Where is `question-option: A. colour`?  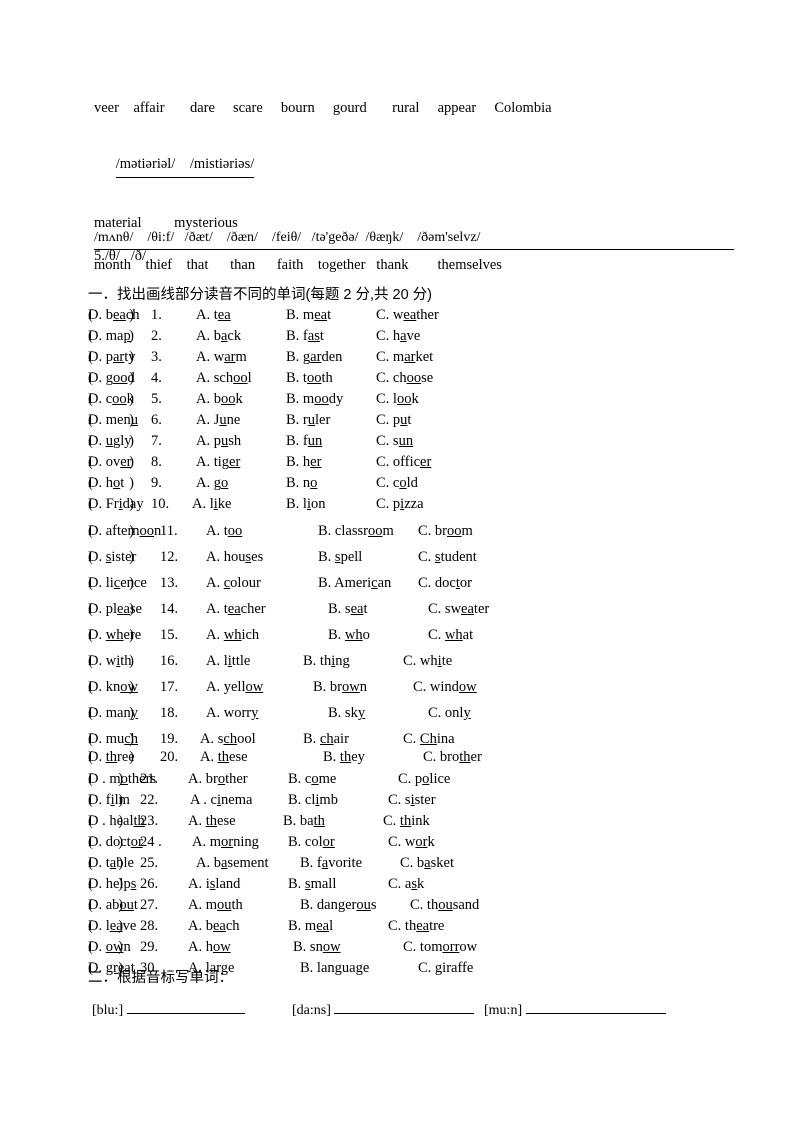 question-option: A. colour is located at coordinates (233, 583).